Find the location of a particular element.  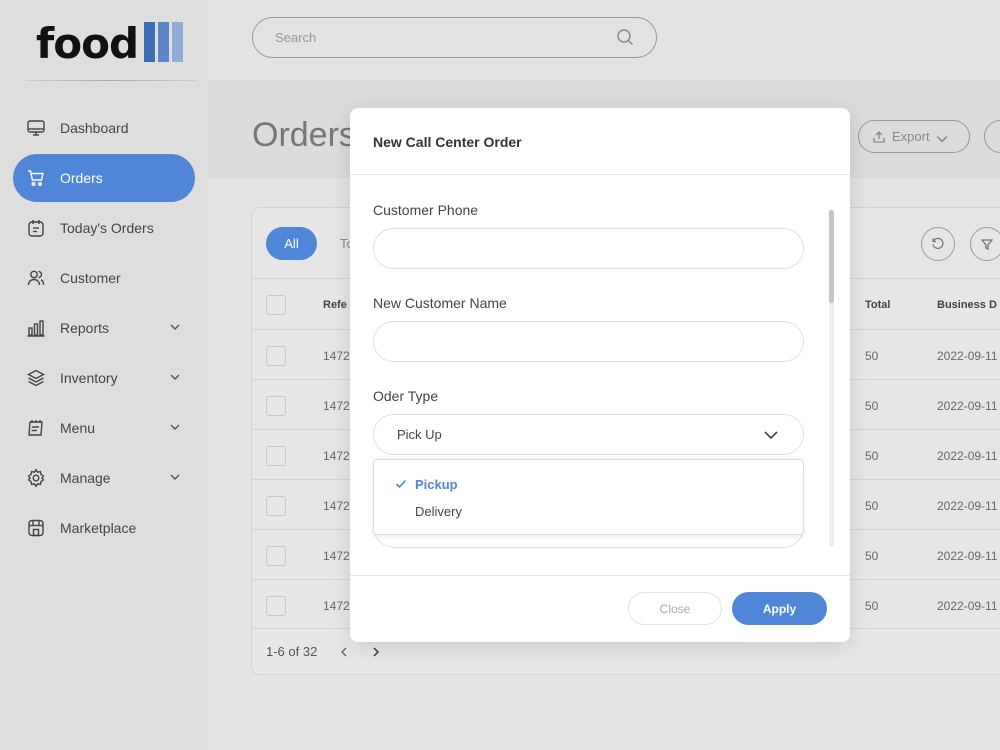

calendar-icon is located at coordinates (36, 228).